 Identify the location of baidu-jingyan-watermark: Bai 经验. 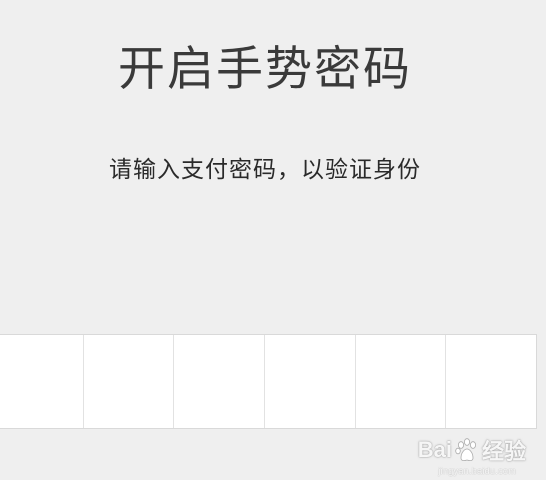
(472, 450).